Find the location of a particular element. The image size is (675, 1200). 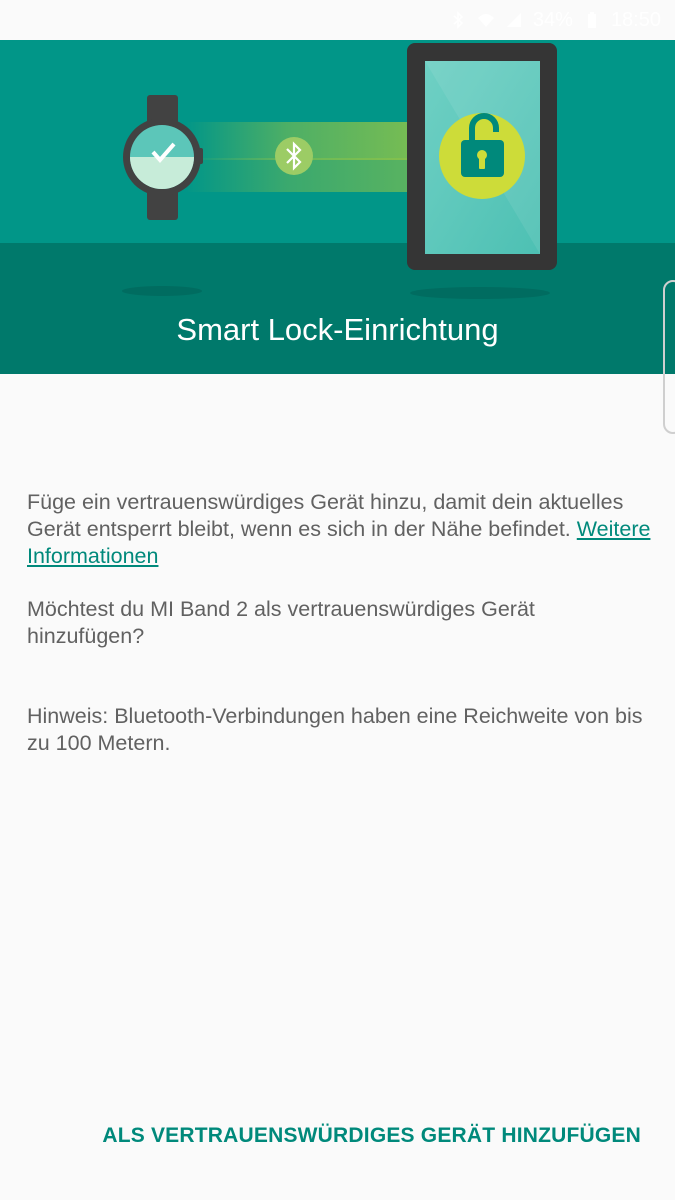

smartwatch-icon is located at coordinates (163, 157).